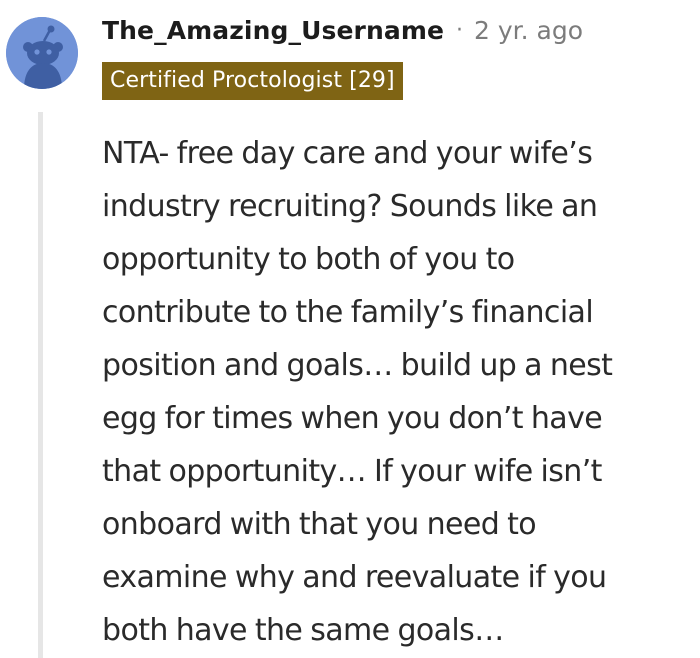  I want to click on comment-body-line: that opportunity… If your wife isn’t, so click(352, 471).